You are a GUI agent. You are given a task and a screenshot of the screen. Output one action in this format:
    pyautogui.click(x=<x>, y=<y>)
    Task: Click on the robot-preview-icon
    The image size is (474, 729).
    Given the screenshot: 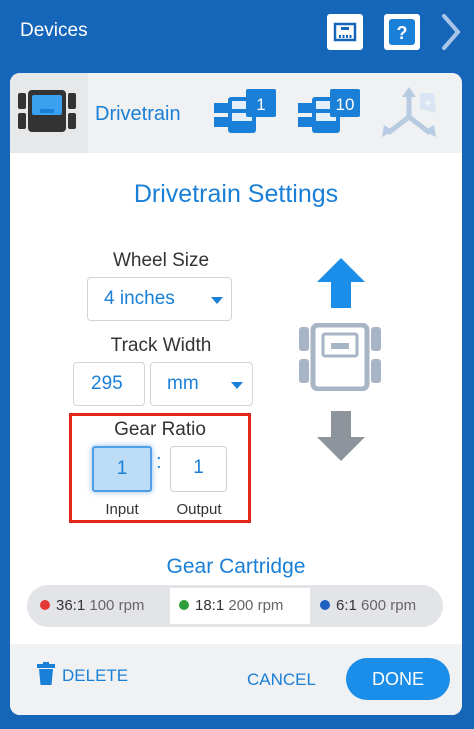 What is the action you would take?
    pyautogui.click(x=340, y=357)
    